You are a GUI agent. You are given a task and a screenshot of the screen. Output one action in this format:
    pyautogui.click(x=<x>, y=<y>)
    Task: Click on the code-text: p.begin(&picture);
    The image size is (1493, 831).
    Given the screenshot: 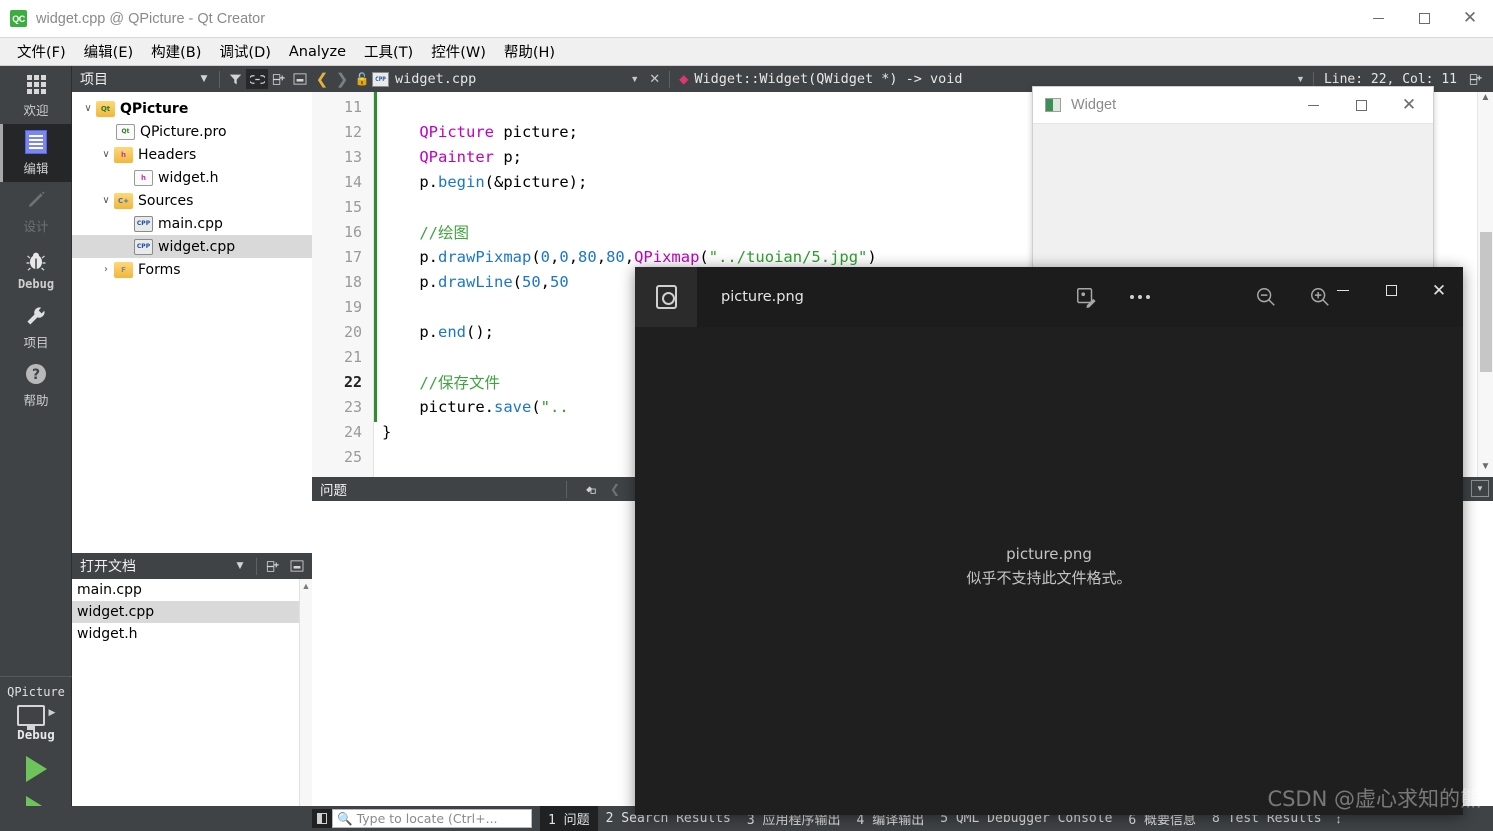 What is the action you would take?
    pyautogui.click(x=485, y=181)
    